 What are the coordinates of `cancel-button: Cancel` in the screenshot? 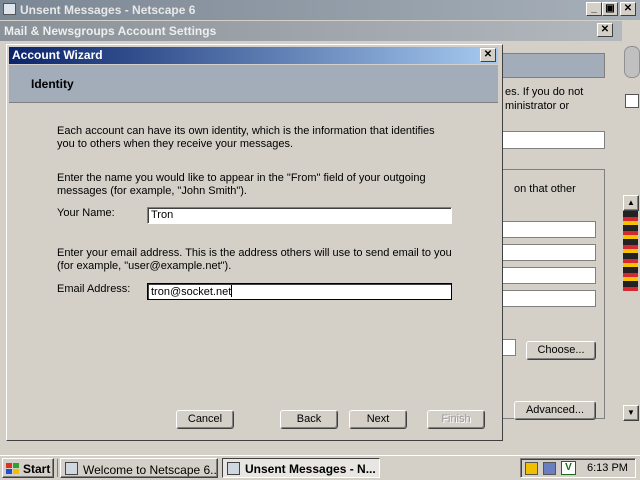 It's located at (205, 419).